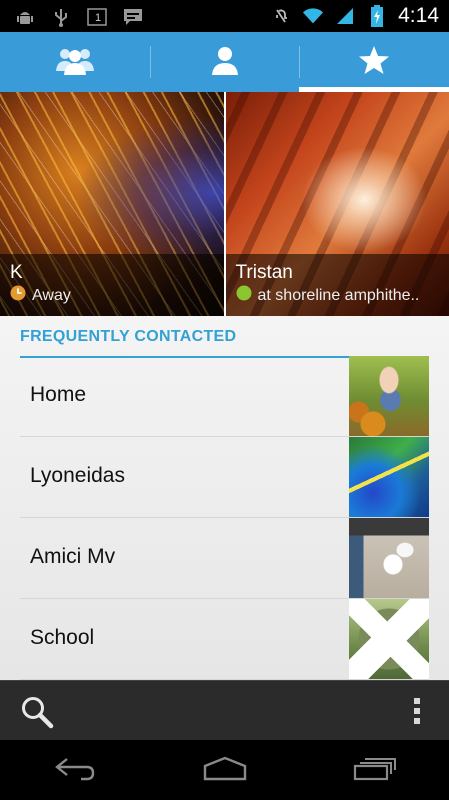 The image size is (449, 800). I want to click on available-dot-icon, so click(244, 295).